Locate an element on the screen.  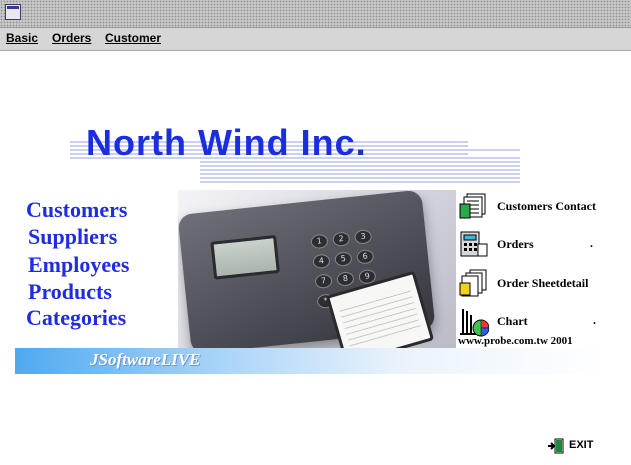
chart-label: Chart is located at coordinates (512, 321).